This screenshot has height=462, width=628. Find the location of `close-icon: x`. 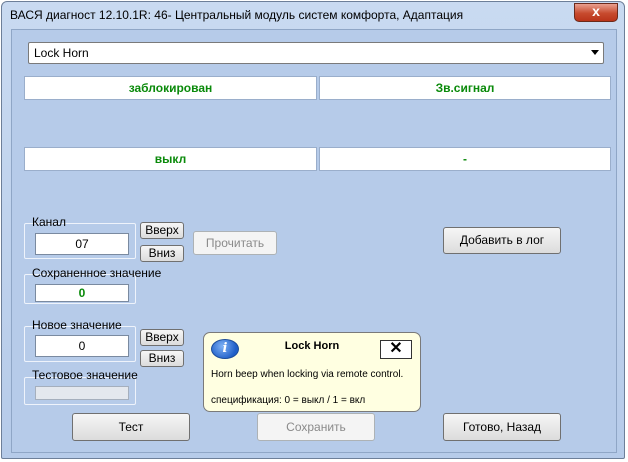

close-icon: x is located at coordinates (596, 11).